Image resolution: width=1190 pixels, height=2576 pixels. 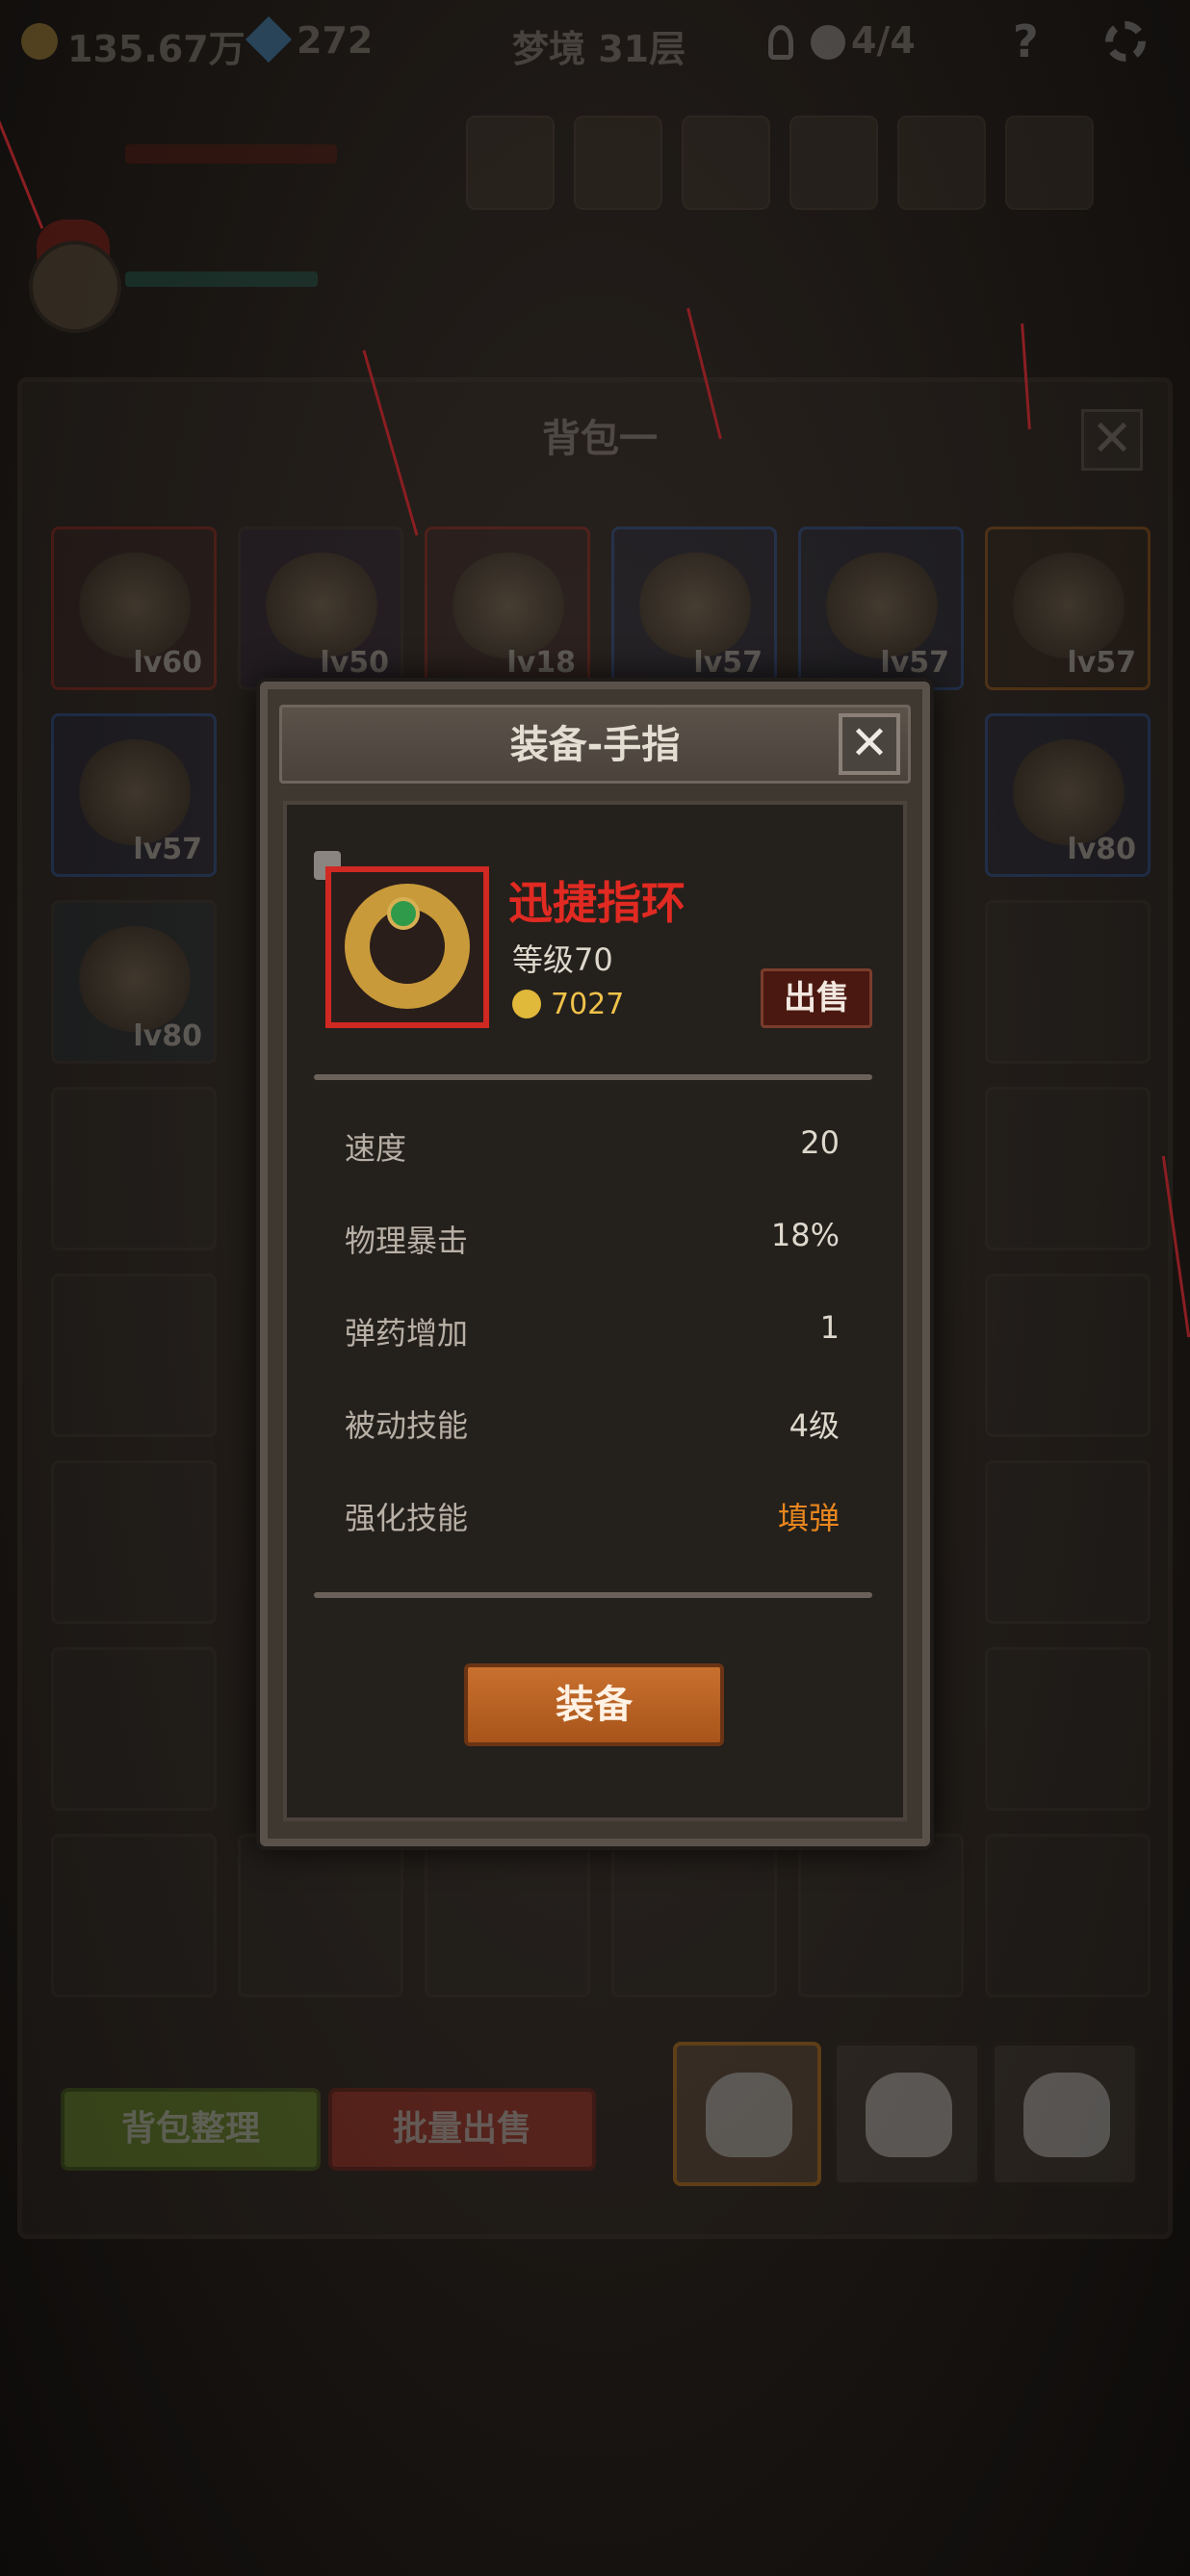 I want to click on stat-label: 弹药增加, so click(x=407, y=1334).